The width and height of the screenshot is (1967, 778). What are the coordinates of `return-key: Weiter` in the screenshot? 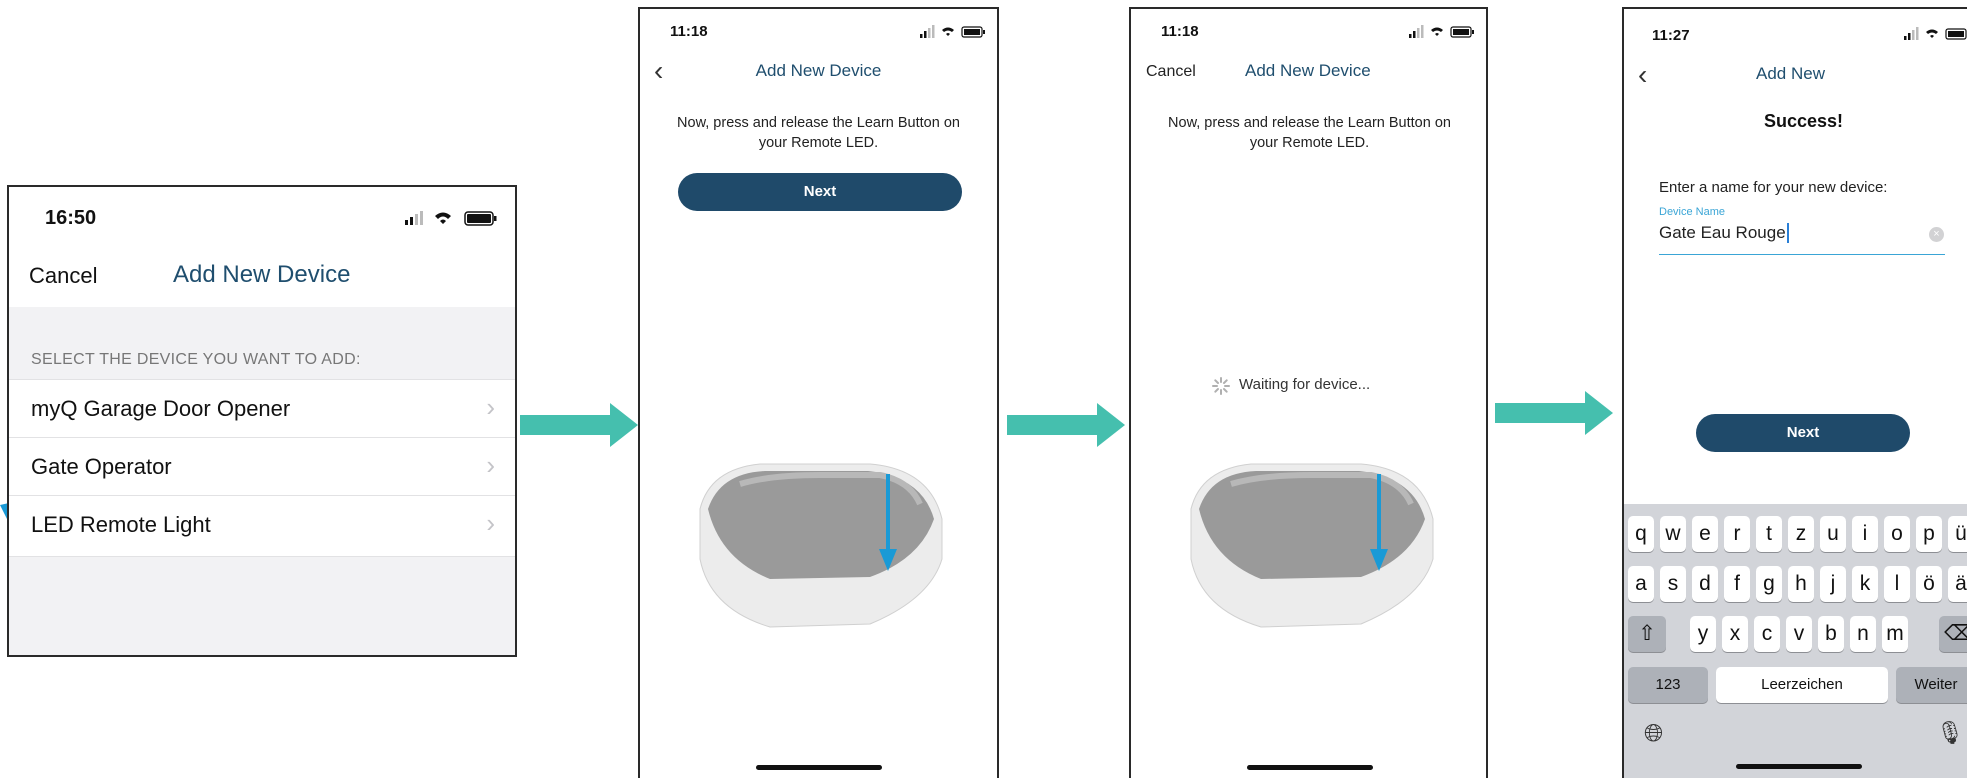 It's located at (1931, 685).